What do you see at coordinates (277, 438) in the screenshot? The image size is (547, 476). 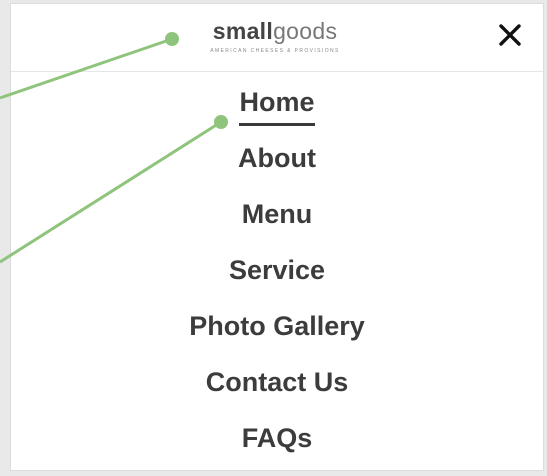 I see `nav-item-label: FAQs` at bounding box center [277, 438].